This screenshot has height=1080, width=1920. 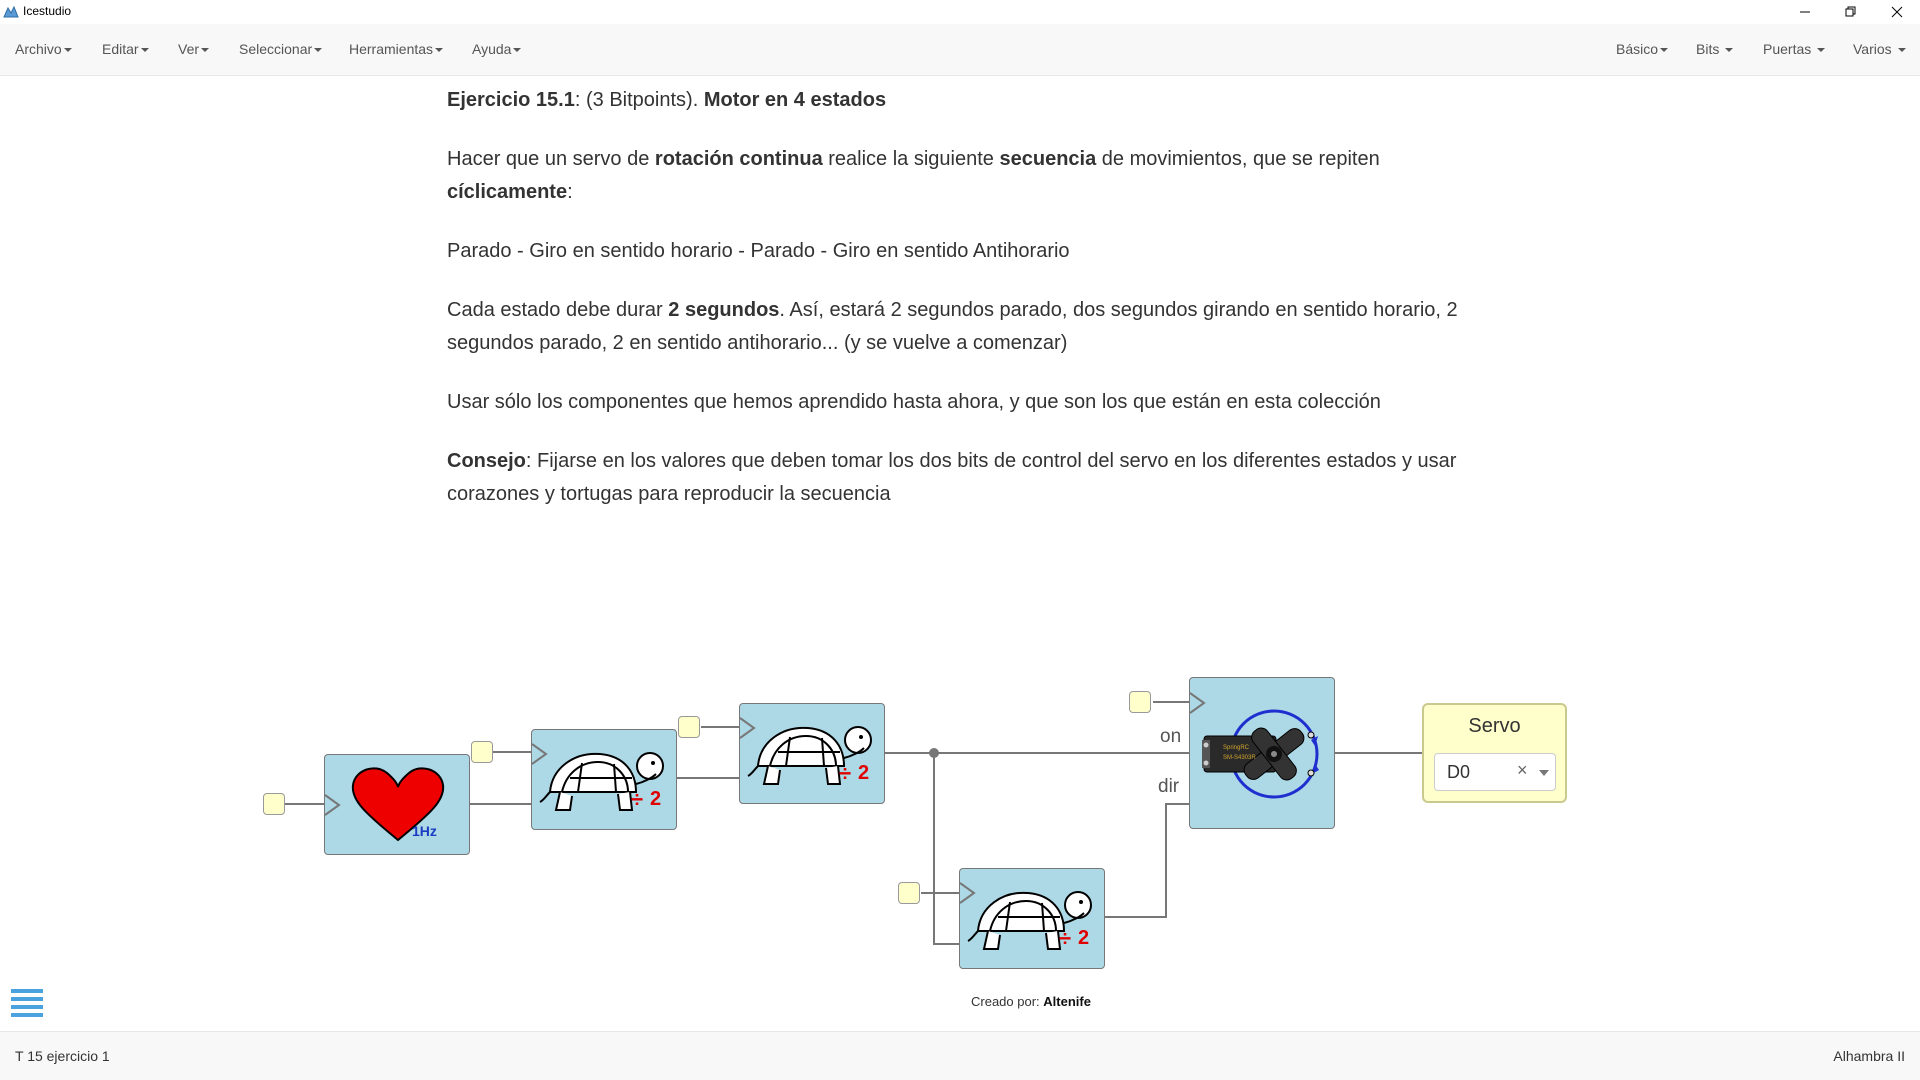 What do you see at coordinates (385, 804) in the screenshot?
I see `heart-icon` at bounding box center [385, 804].